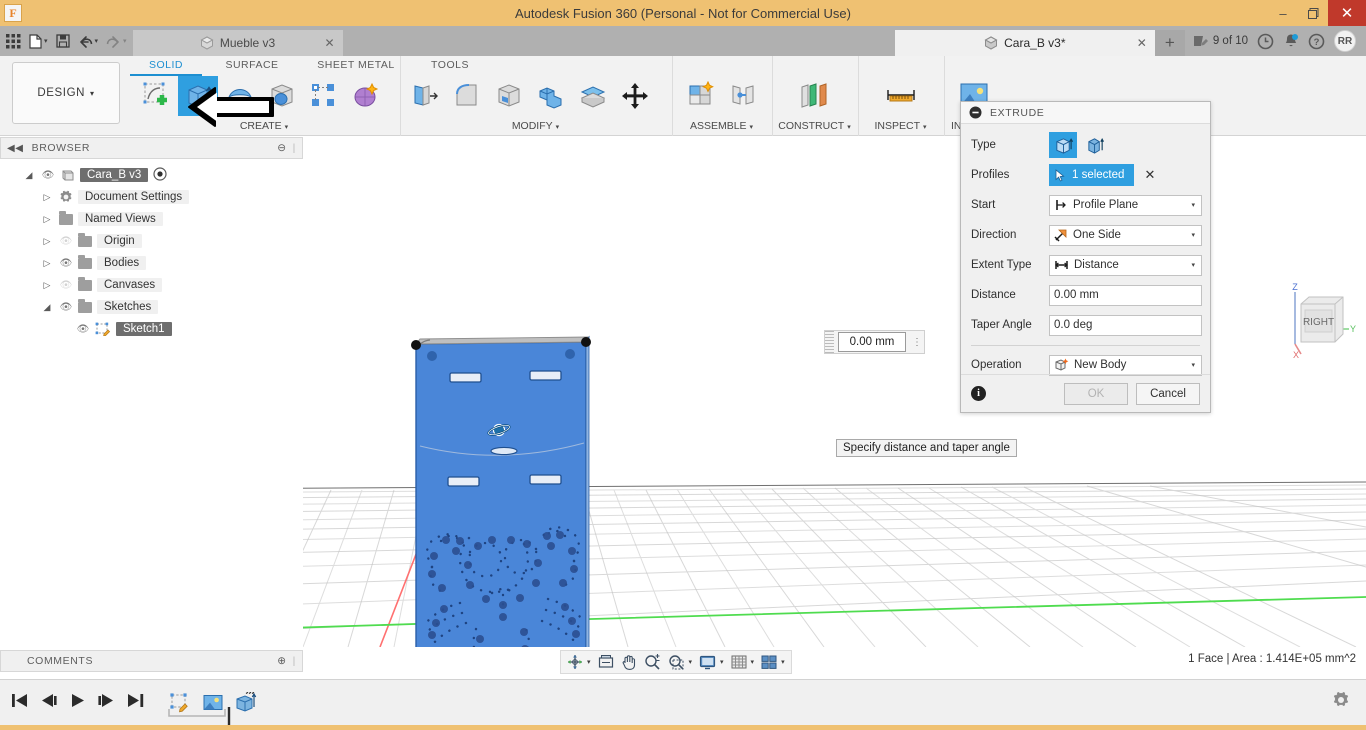  What do you see at coordinates (151, 263) in the screenshot?
I see `tree-item-bodies: ▷ 👁 Bodies` at bounding box center [151, 263].